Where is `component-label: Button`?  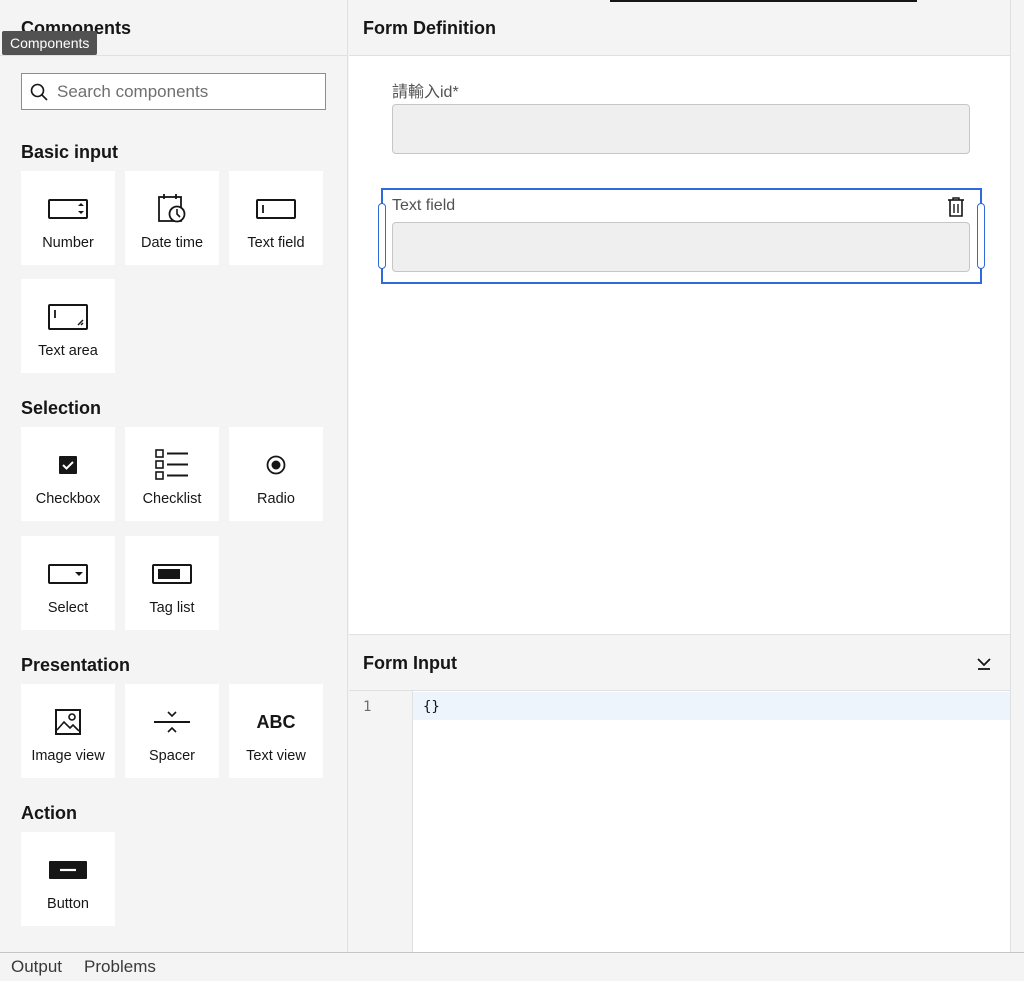 component-label: Button is located at coordinates (68, 904).